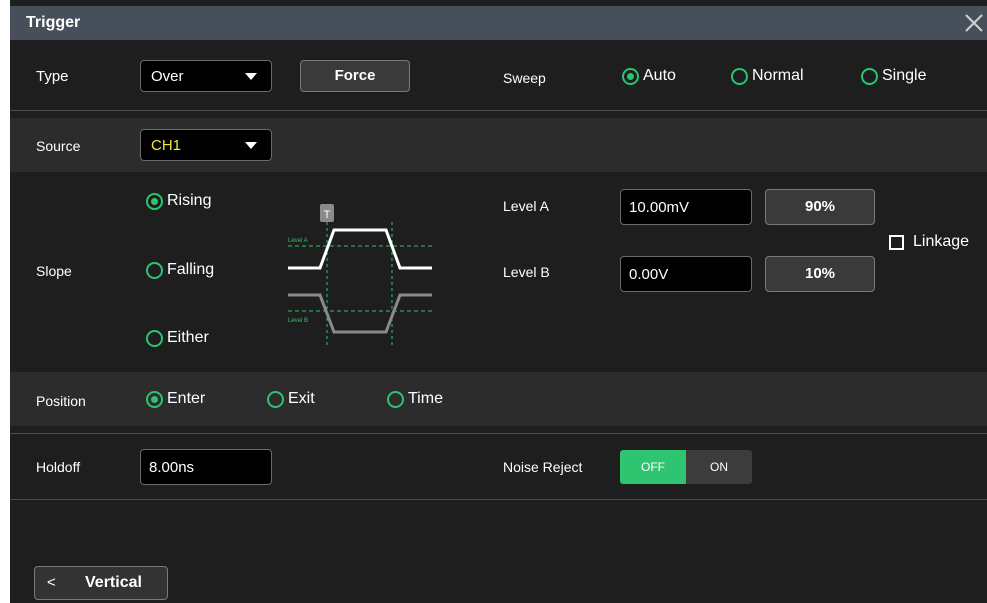 Image resolution: width=987 pixels, height=603 pixels. What do you see at coordinates (189, 200) in the screenshot?
I see `slope-option-label: Rising` at bounding box center [189, 200].